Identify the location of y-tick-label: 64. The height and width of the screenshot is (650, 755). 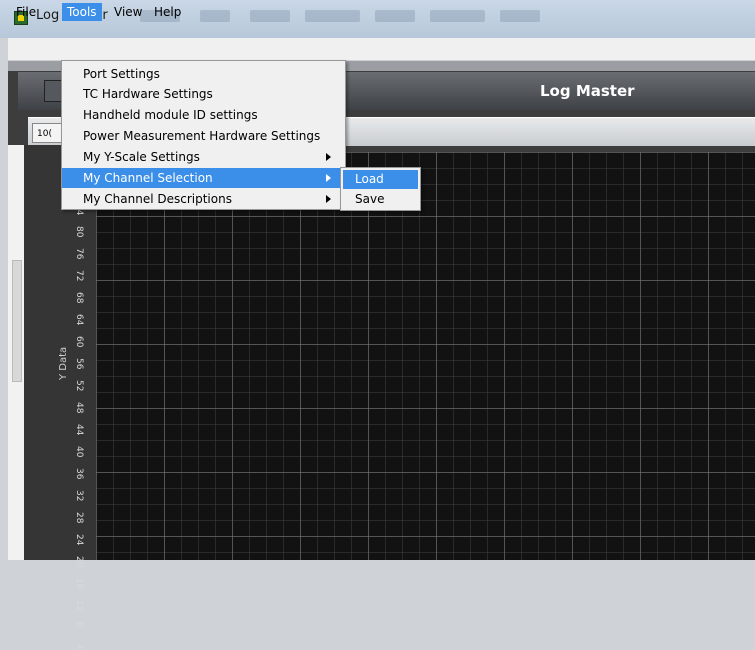
(79, 320).